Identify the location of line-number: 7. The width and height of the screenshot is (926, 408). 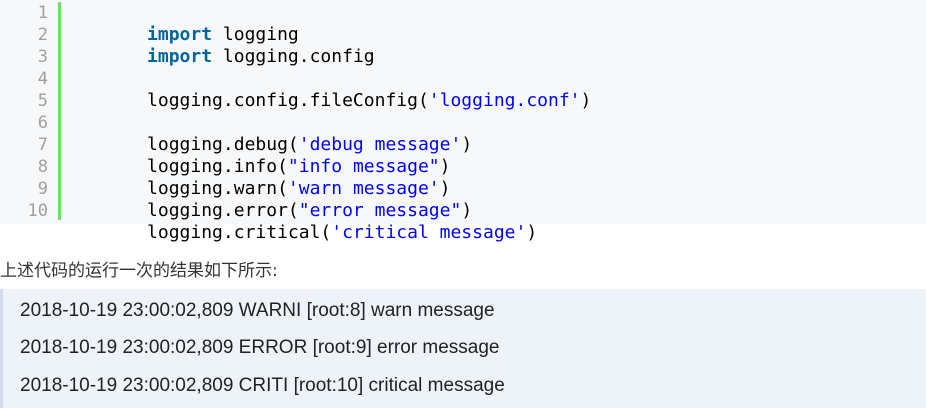
(42, 145).